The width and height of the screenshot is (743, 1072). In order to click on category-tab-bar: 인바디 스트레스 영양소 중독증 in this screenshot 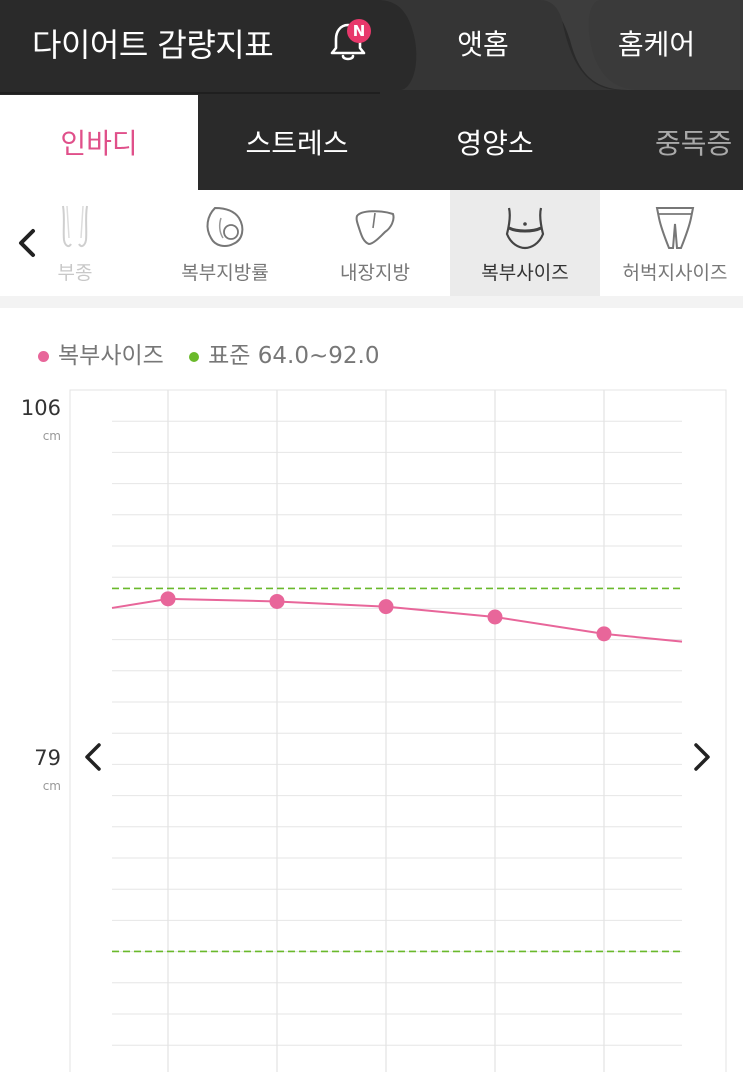, I will do `click(371, 142)`.